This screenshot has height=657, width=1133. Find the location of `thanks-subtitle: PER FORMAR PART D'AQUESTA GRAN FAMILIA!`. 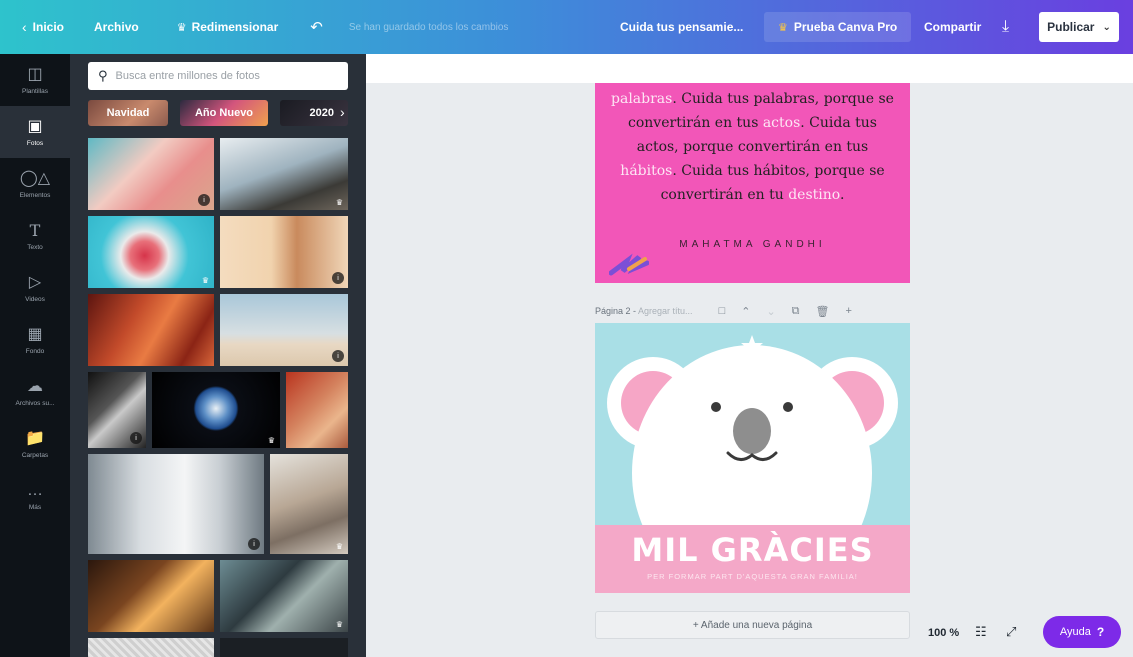

thanks-subtitle: PER FORMAR PART D'AQUESTA GRAN FAMILIA! is located at coordinates (752, 576).